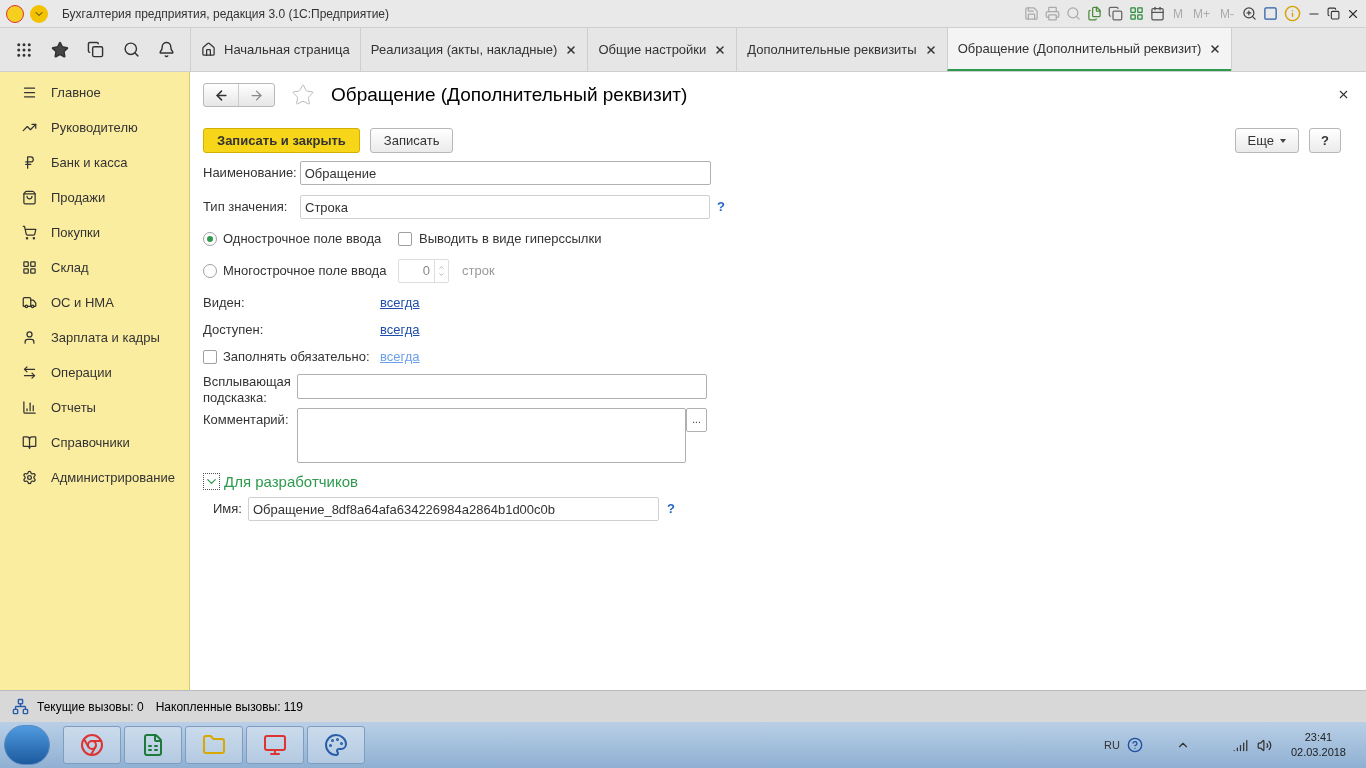 This screenshot has width=1366, height=768. Describe the element at coordinates (94, 442) in the screenshot. I see `sidebar-item: Справочники` at that location.